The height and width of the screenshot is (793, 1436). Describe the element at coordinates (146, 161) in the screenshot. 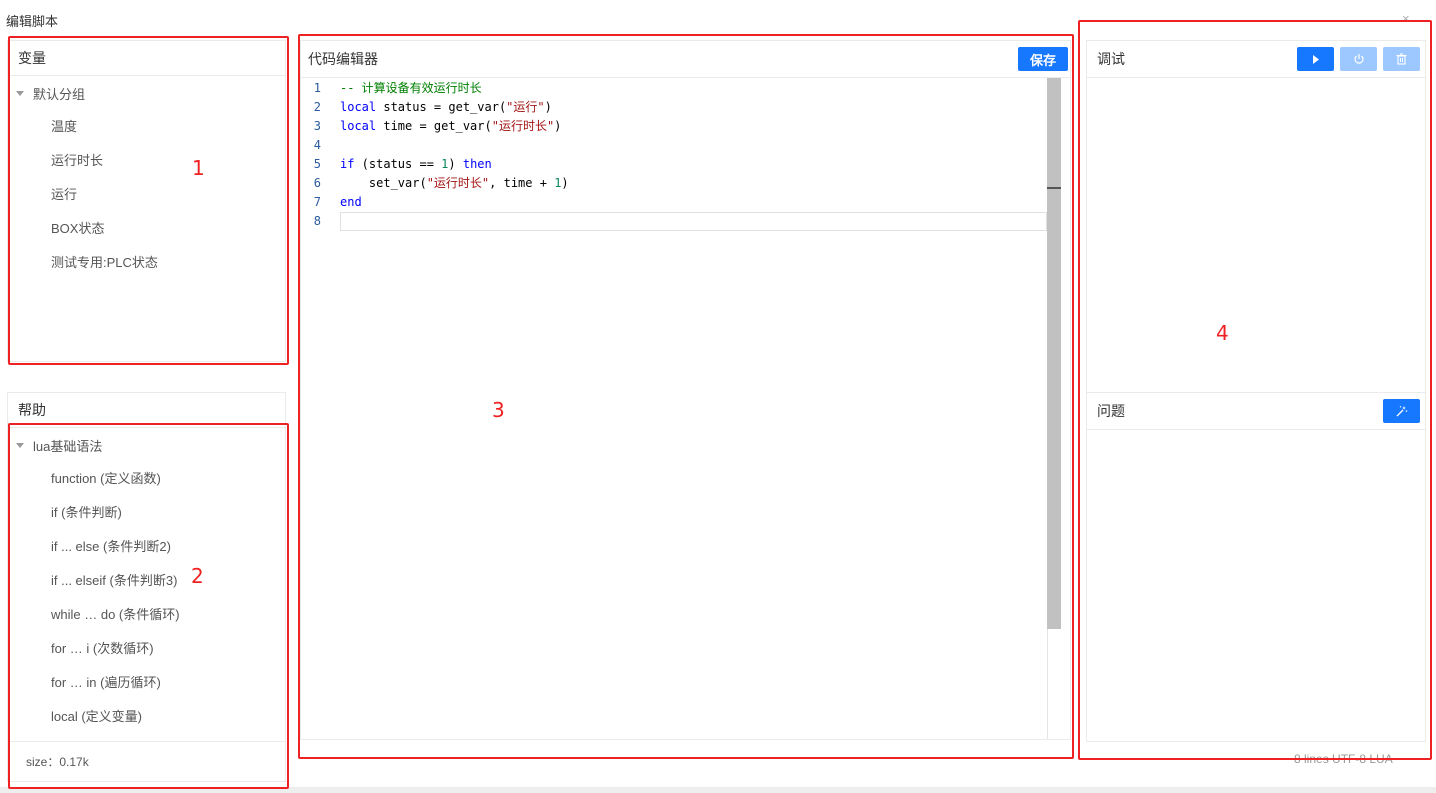

I see `variable-item: 运行时长` at that location.